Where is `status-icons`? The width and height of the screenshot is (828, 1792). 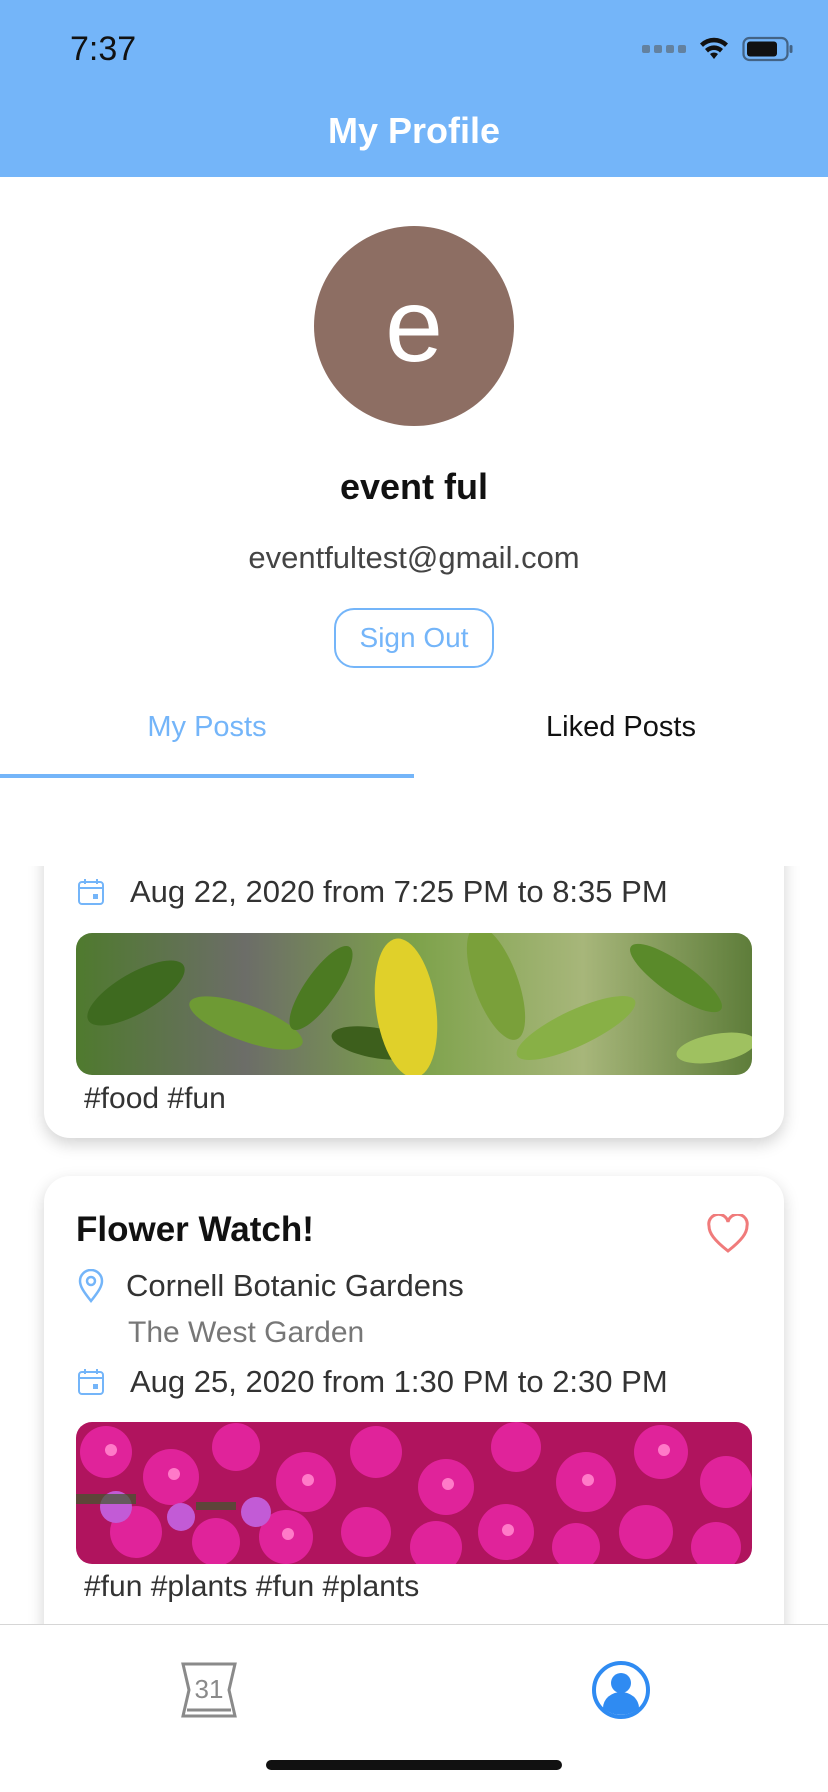
status-icons is located at coordinates (718, 49).